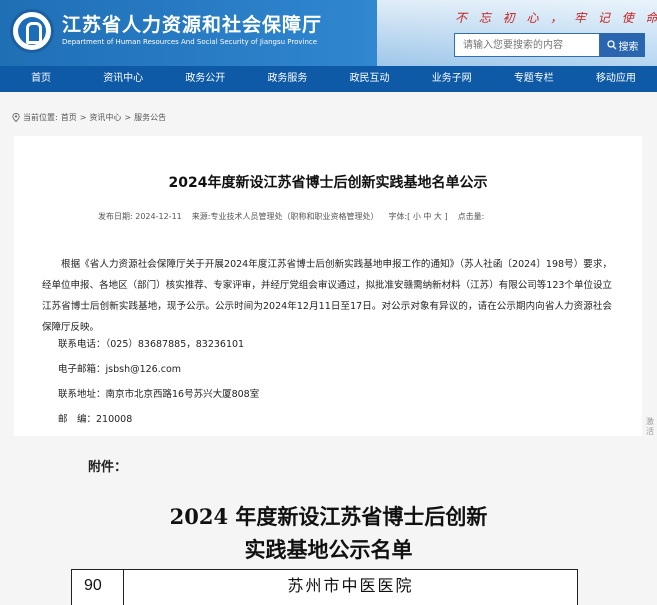 The height and width of the screenshot is (605, 657). I want to click on main-nav: 首页 资讯中心 政务公开 政务服务 政民互动 业务子网 专题专栏 移动应用, so click(328, 79).